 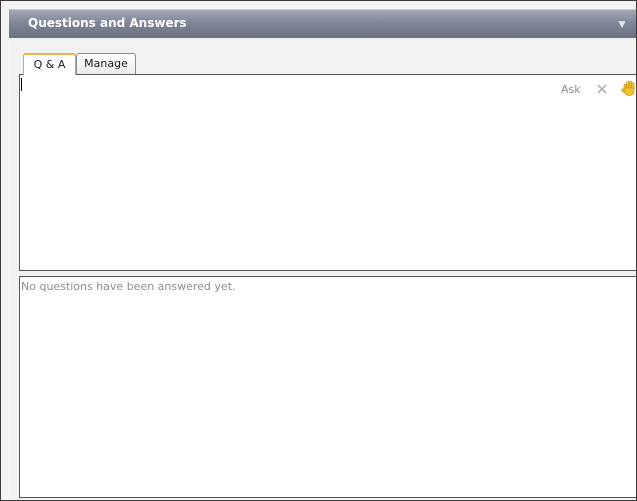 What do you see at coordinates (622, 25) in the screenshot?
I see `chevron-down-icon: ▼` at bounding box center [622, 25].